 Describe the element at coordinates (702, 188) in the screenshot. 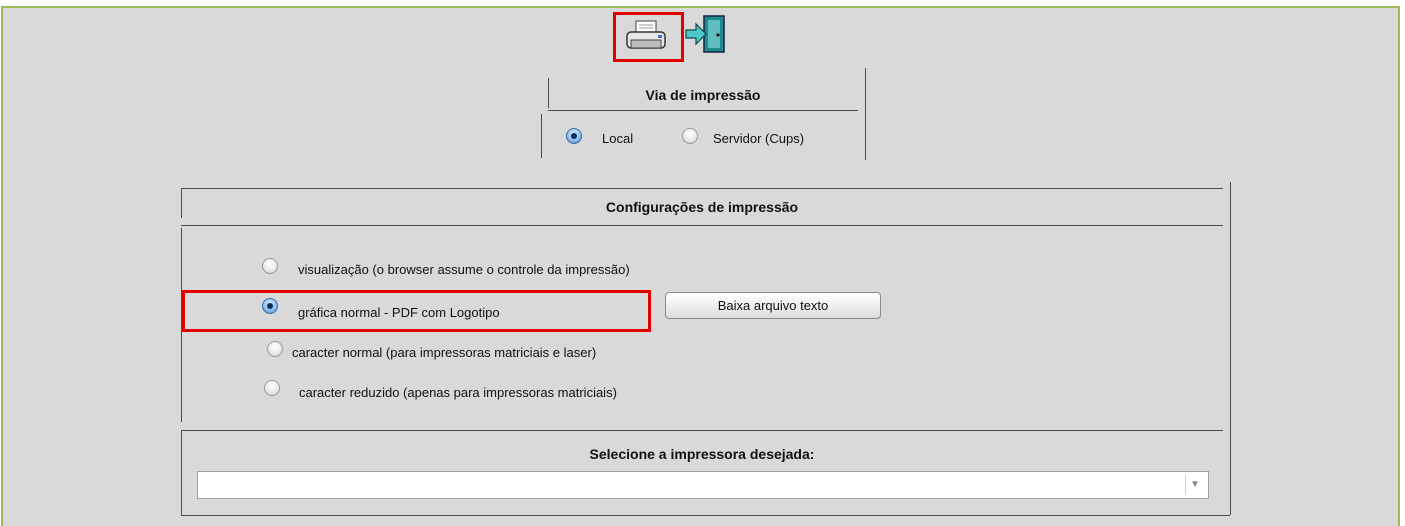

I see `config-top-border` at that location.